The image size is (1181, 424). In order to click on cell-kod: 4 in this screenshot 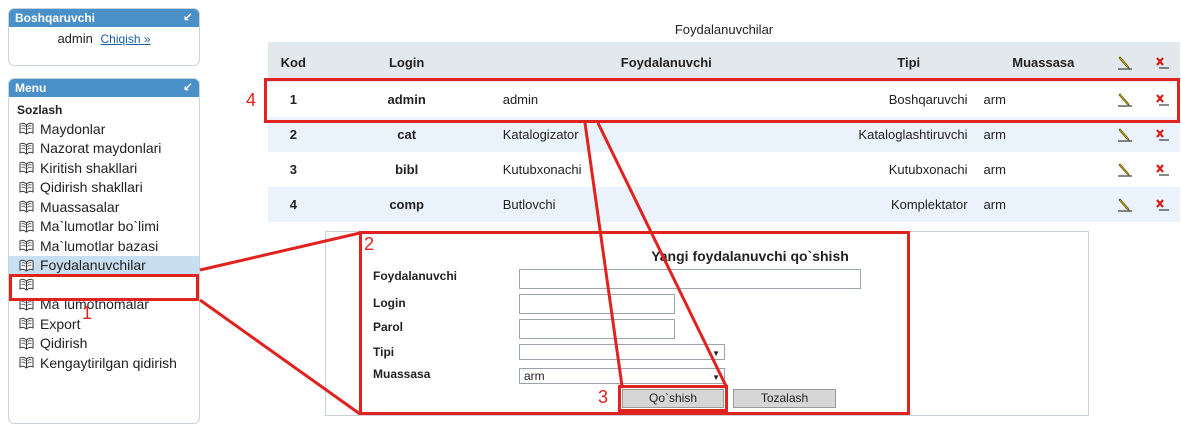, I will do `click(293, 204)`.